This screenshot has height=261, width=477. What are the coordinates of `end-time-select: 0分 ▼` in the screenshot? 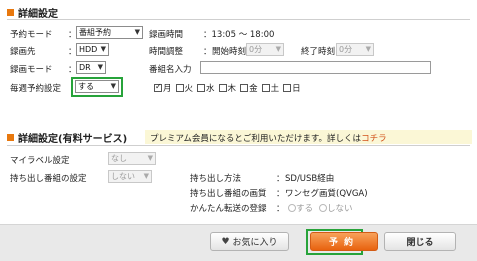 It's located at (355, 49).